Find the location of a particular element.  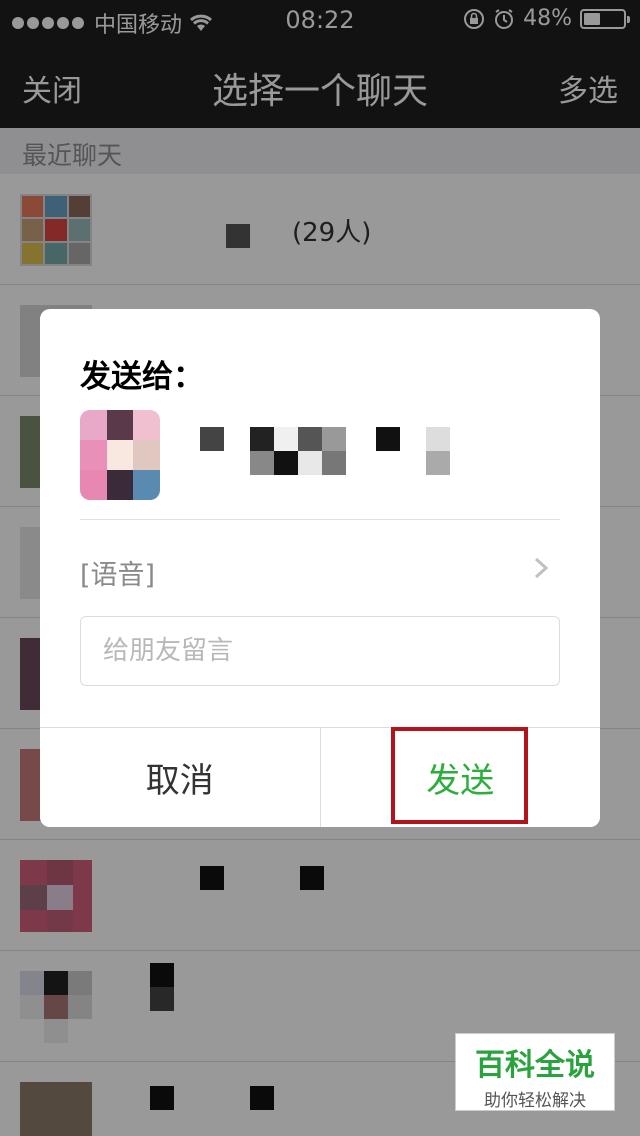

watermark-title: 百科全说 is located at coordinates (535, 1065).